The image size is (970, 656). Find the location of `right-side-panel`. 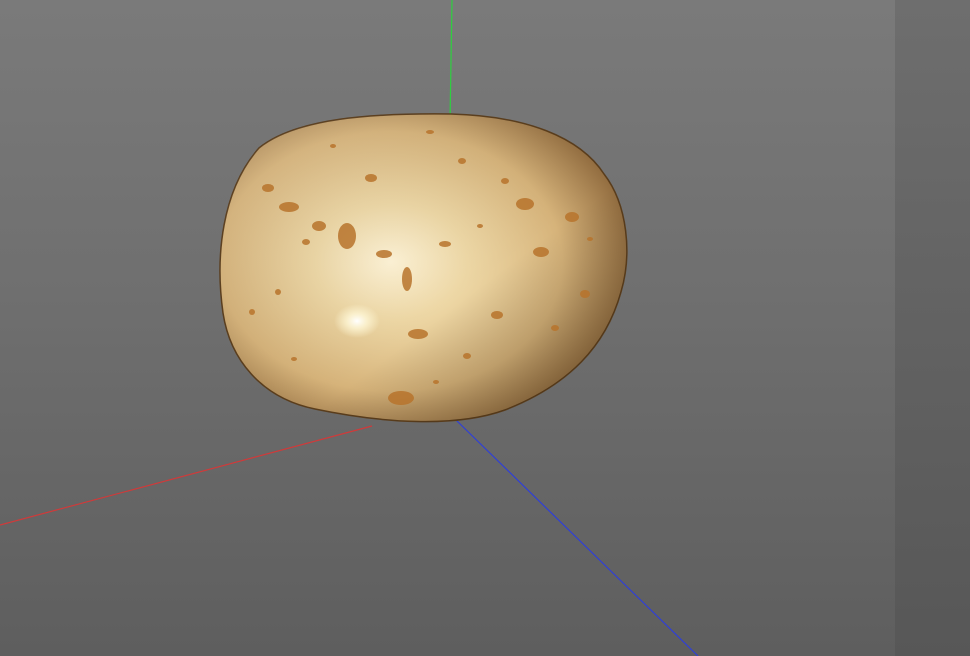

right-side-panel is located at coordinates (932, 328).